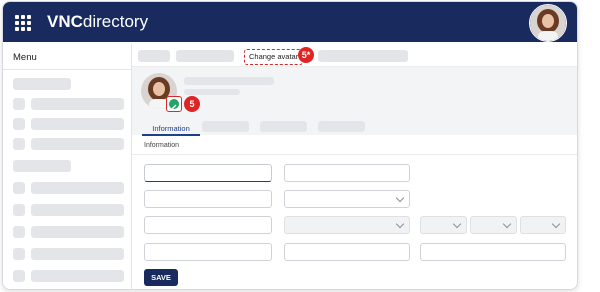  Describe the element at coordinates (306, 55) in the screenshot. I see `step-badge: 5*` at that location.